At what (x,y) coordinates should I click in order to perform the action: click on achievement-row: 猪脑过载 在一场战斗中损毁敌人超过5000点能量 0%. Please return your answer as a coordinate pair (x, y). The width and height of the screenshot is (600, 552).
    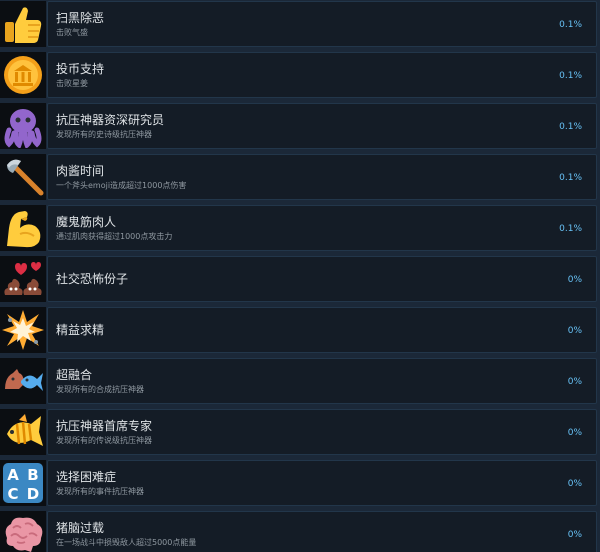
    Looking at the image, I should click on (300, 531).